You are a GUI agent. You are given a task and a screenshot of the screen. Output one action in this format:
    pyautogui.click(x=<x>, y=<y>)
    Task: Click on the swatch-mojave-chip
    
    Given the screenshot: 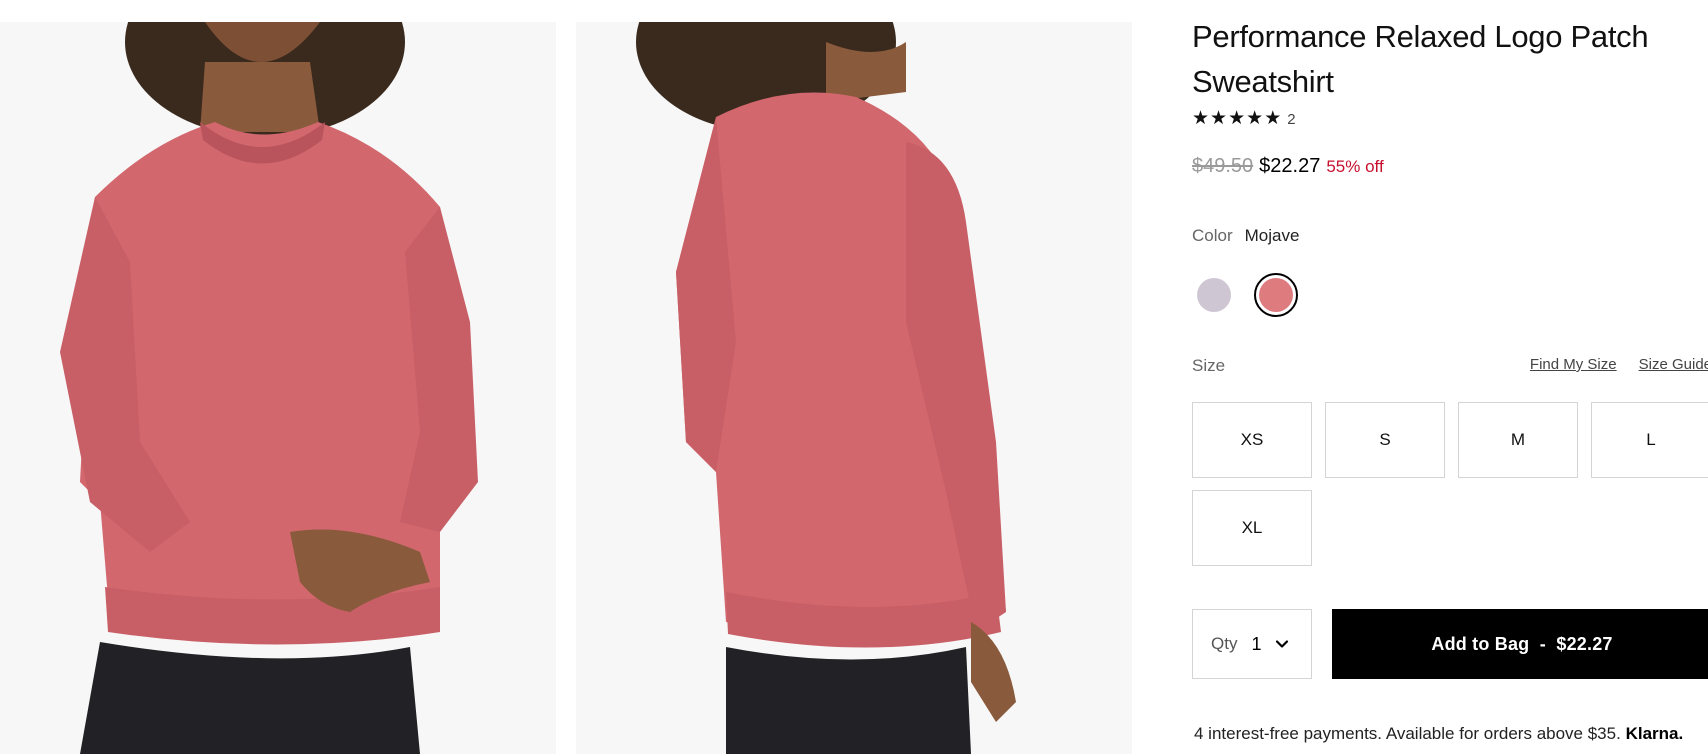 What is the action you would take?
    pyautogui.click(x=1276, y=295)
    